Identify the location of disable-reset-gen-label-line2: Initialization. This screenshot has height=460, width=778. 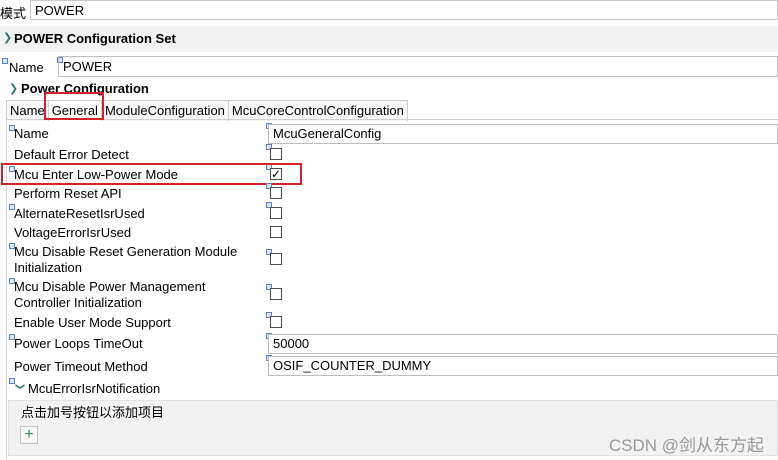
(48, 267).